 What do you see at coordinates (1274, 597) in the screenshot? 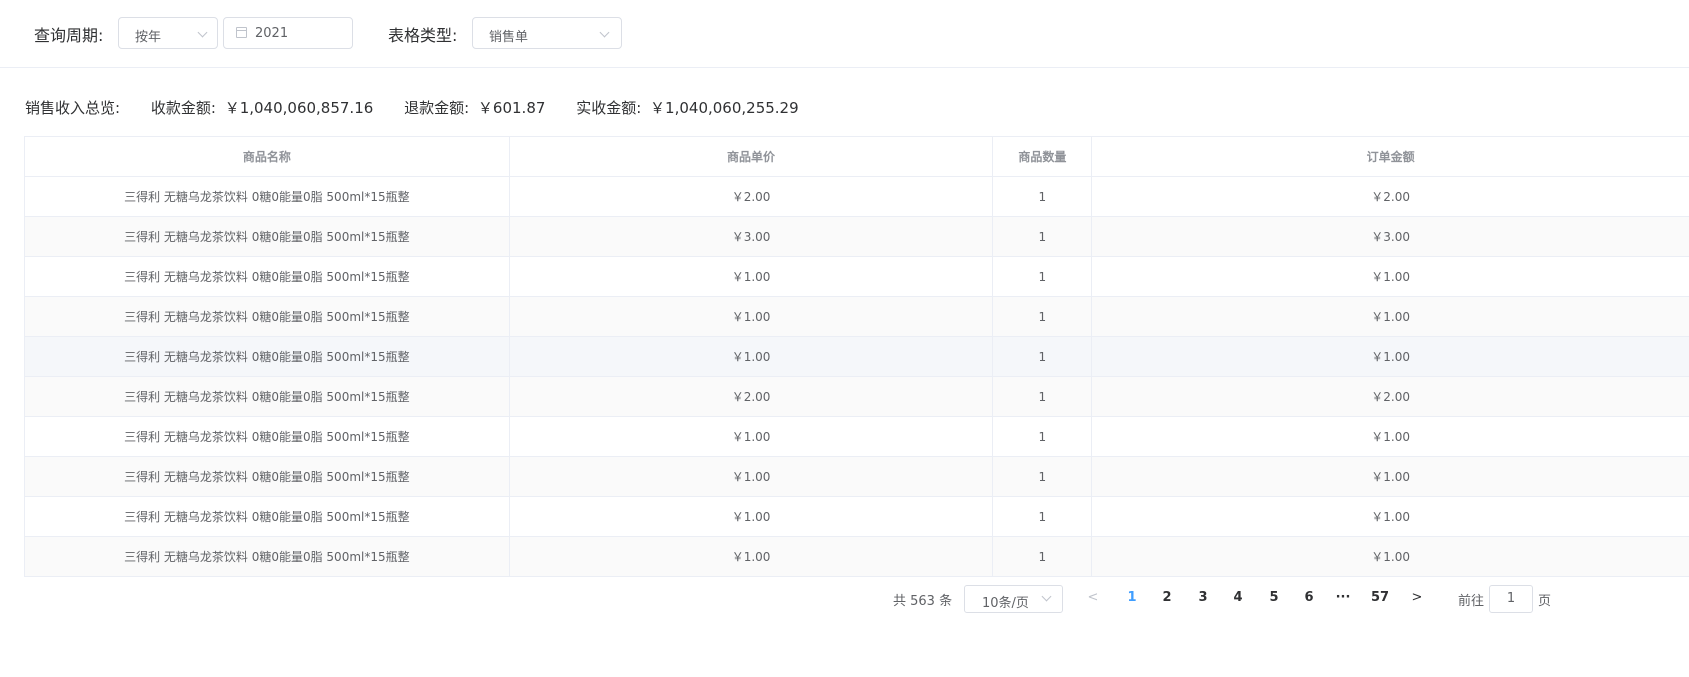
I see `page-button-5: 5` at bounding box center [1274, 597].